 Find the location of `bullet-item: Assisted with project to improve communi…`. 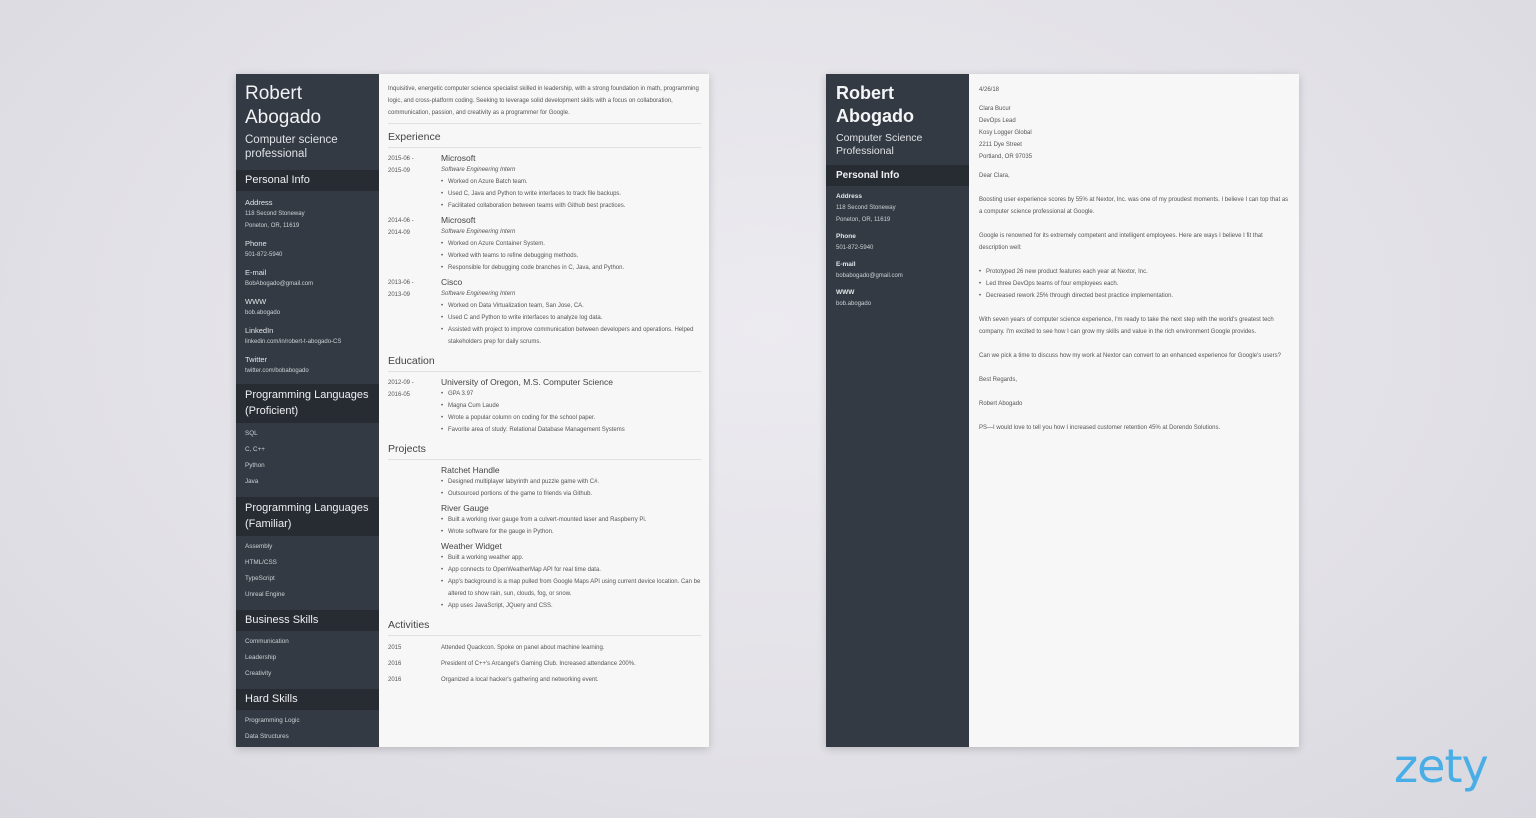

bullet-item: Assisted with project to improve communi… is located at coordinates (571, 336).